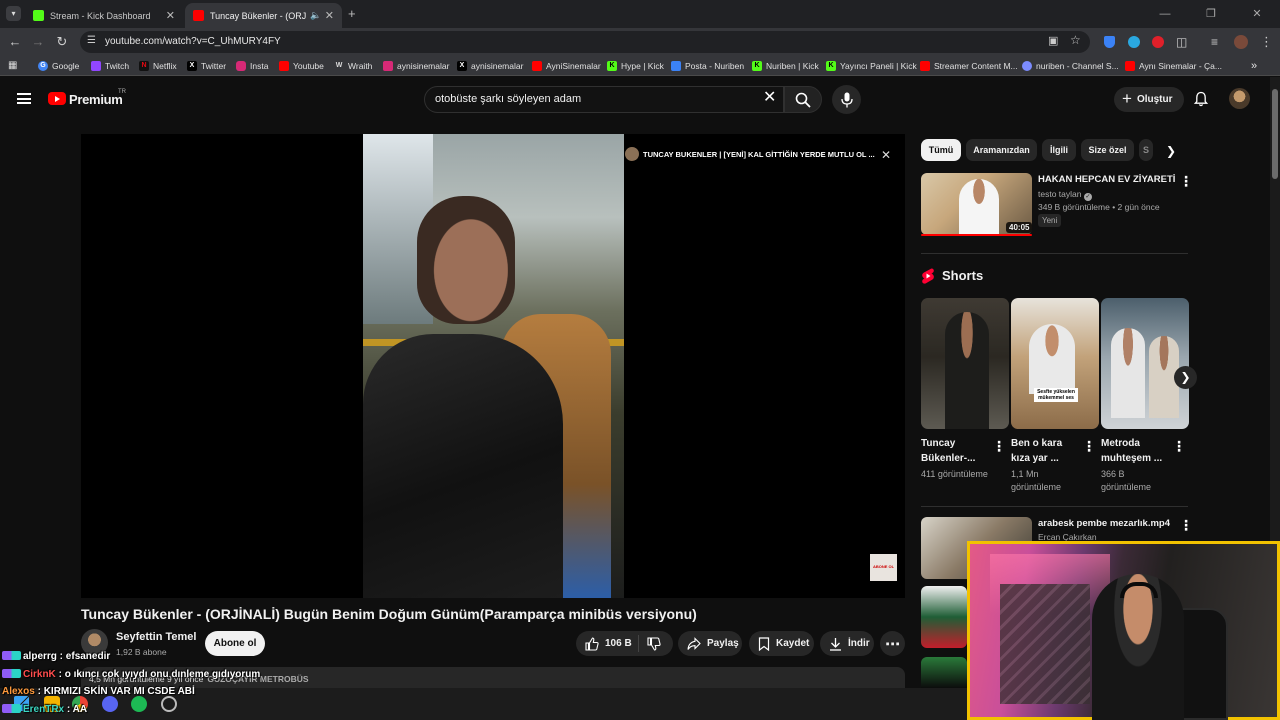 Image resolution: width=1280 pixels, height=720 pixels. What do you see at coordinates (781, 643) in the screenshot?
I see `save-button: Kaydet` at bounding box center [781, 643].